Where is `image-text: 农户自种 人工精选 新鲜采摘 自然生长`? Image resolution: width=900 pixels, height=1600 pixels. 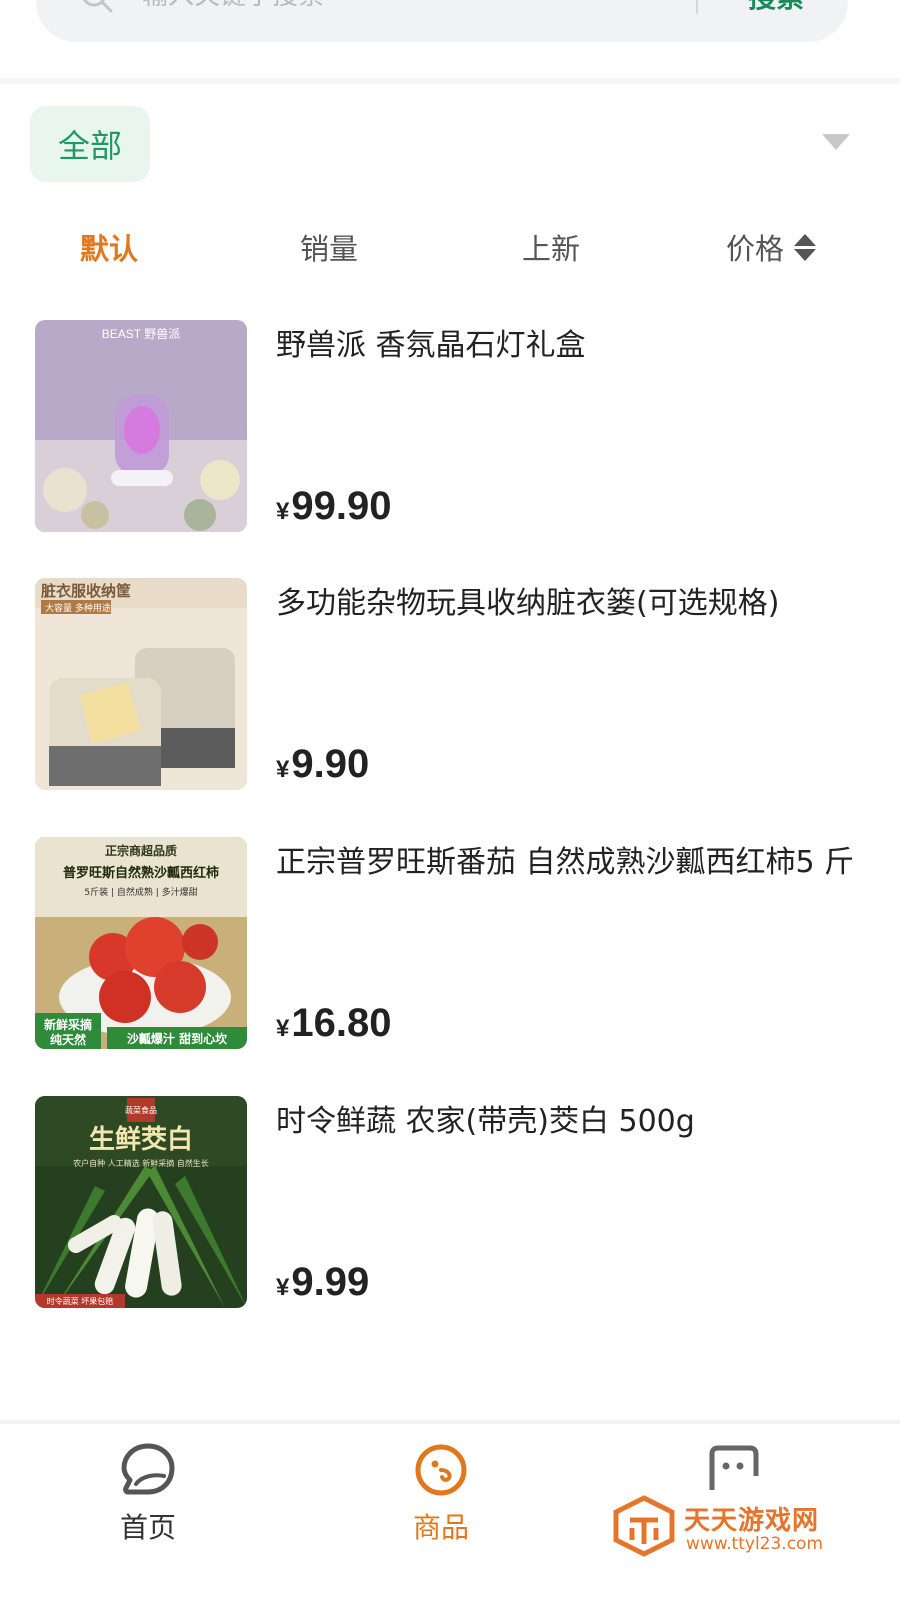 image-text: 农户自种 人工精选 新鲜采摘 自然生长 is located at coordinates (141, 1163).